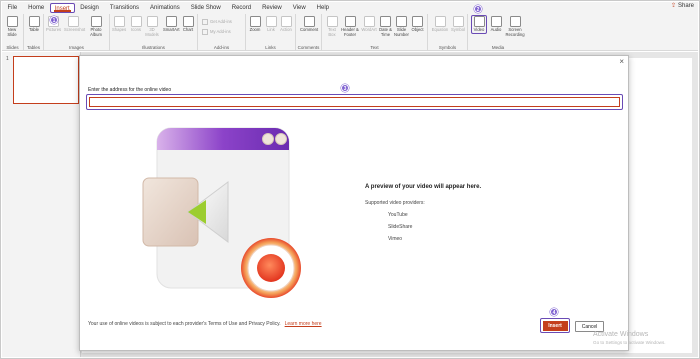 This screenshot has height=359, width=700. Describe the element at coordinates (308, 47) in the screenshot. I see `group-comments-label: Comments` at that location.